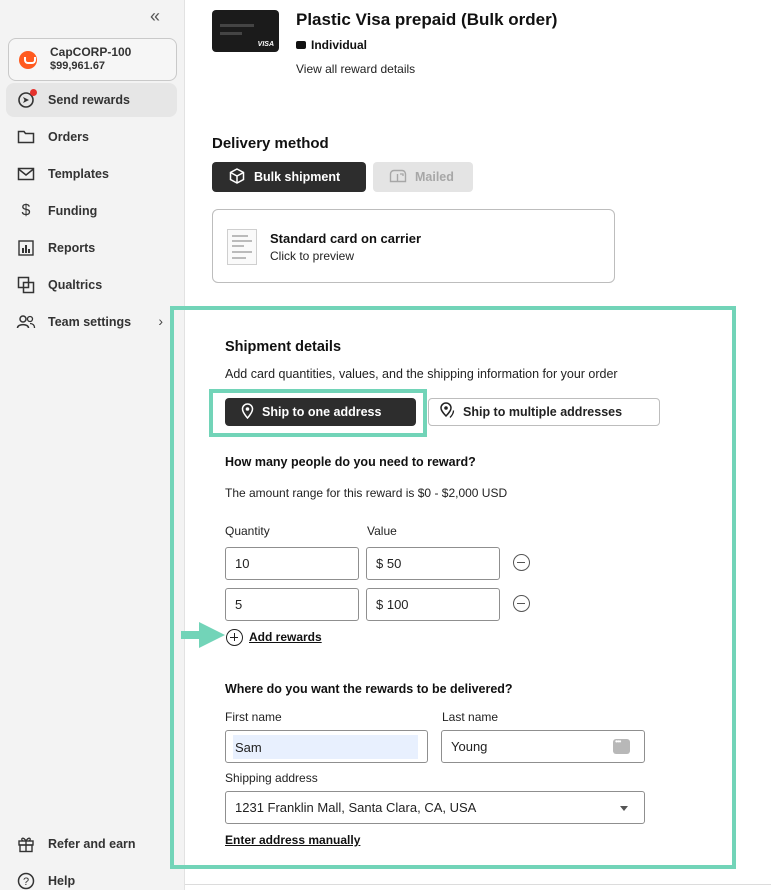 The width and height of the screenshot is (771, 890). I want to click on ship-to-multiple-addresses-button: Ship to multiple addresses, so click(544, 412).